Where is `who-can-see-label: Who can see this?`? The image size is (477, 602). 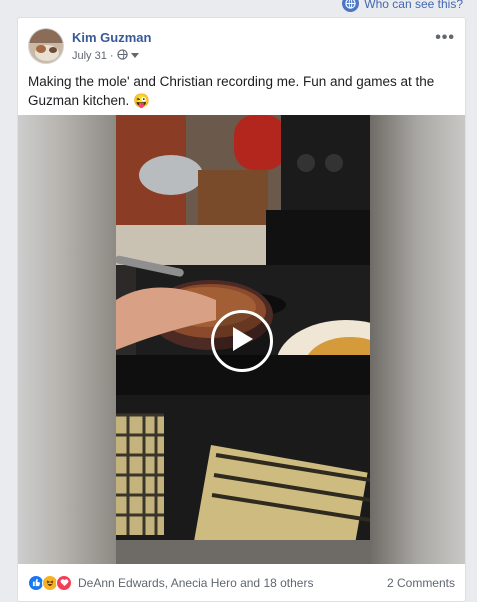 who-can-see-label: Who can see this? is located at coordinates (413, 5).